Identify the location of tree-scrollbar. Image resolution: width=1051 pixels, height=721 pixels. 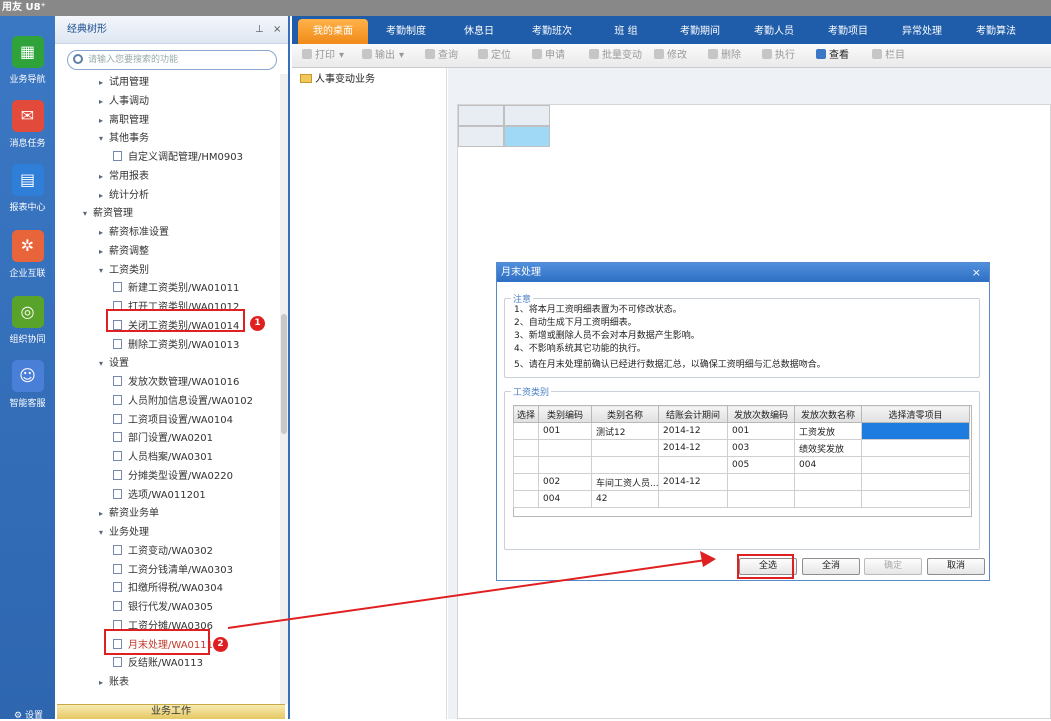
(284, 389).